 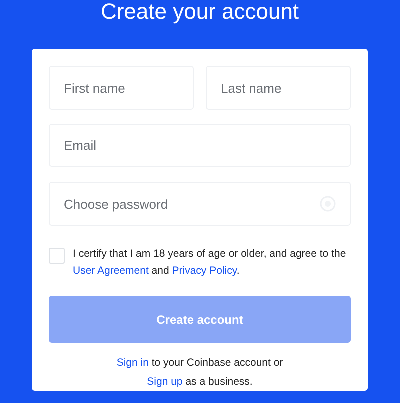 I want to click on sign-link: Sign in, so click(x=132, y=363).